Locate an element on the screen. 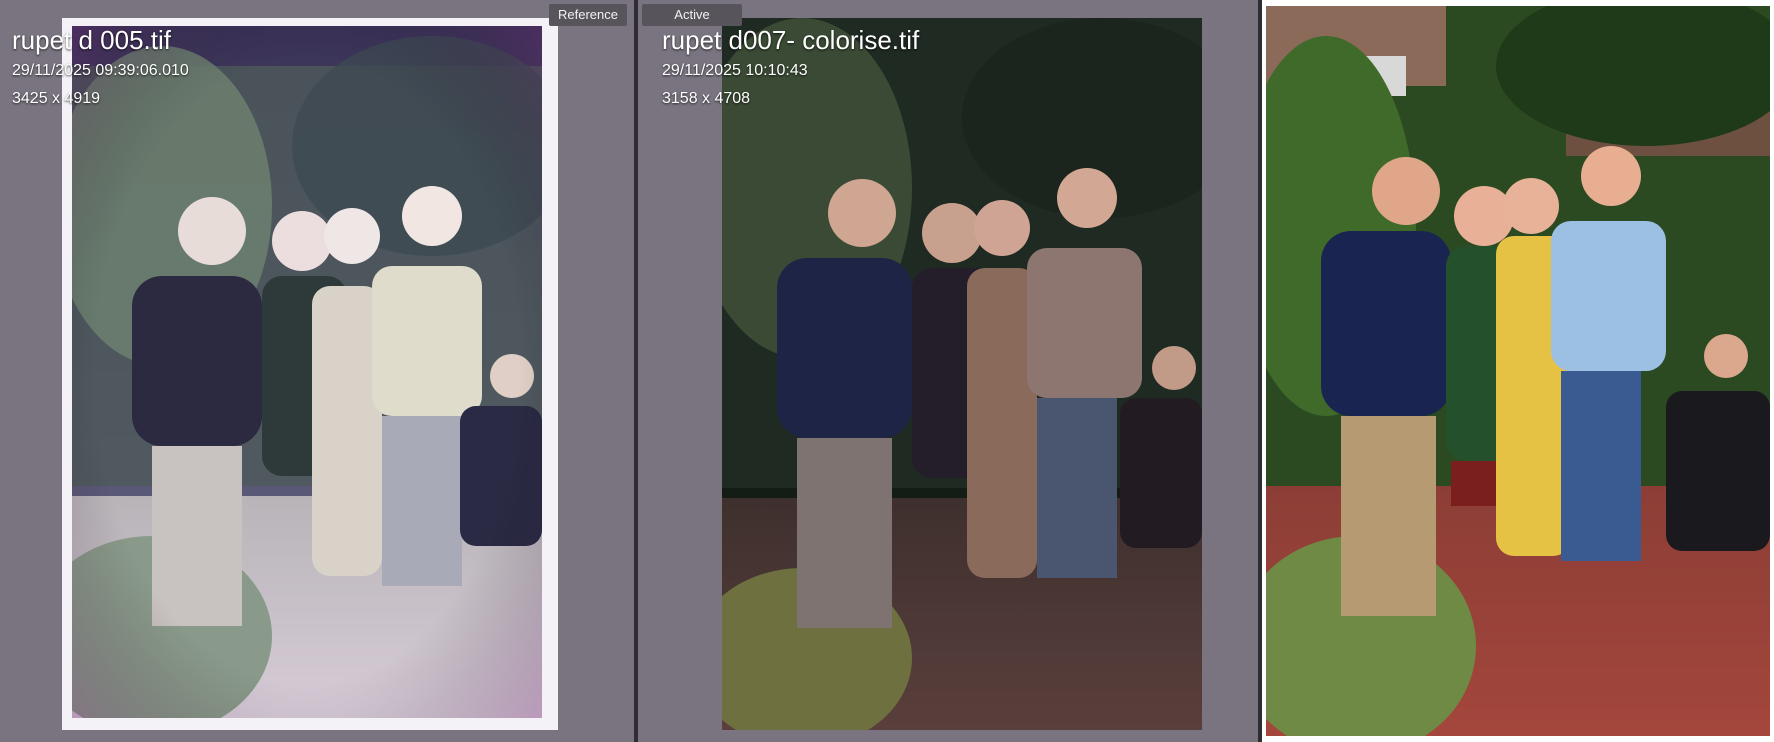 The width and height of the screenshot is (1774, 742). tab-reference: Reference is located at coordinates (588, 15).